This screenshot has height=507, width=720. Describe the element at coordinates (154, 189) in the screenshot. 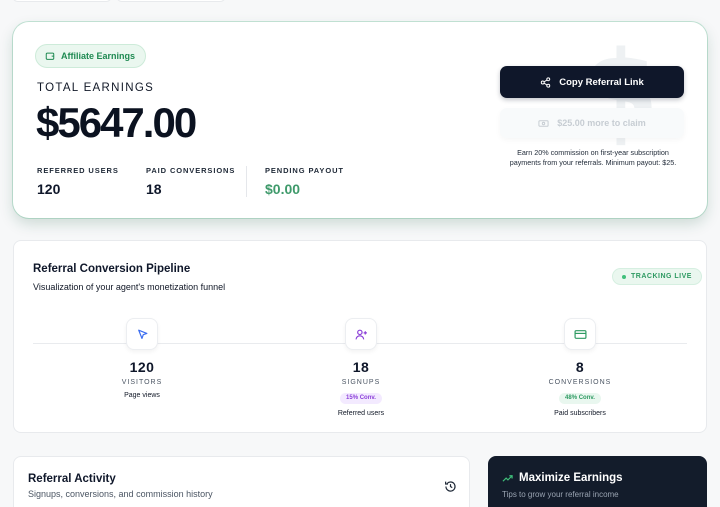

I see `stat-value: 18` at that location.